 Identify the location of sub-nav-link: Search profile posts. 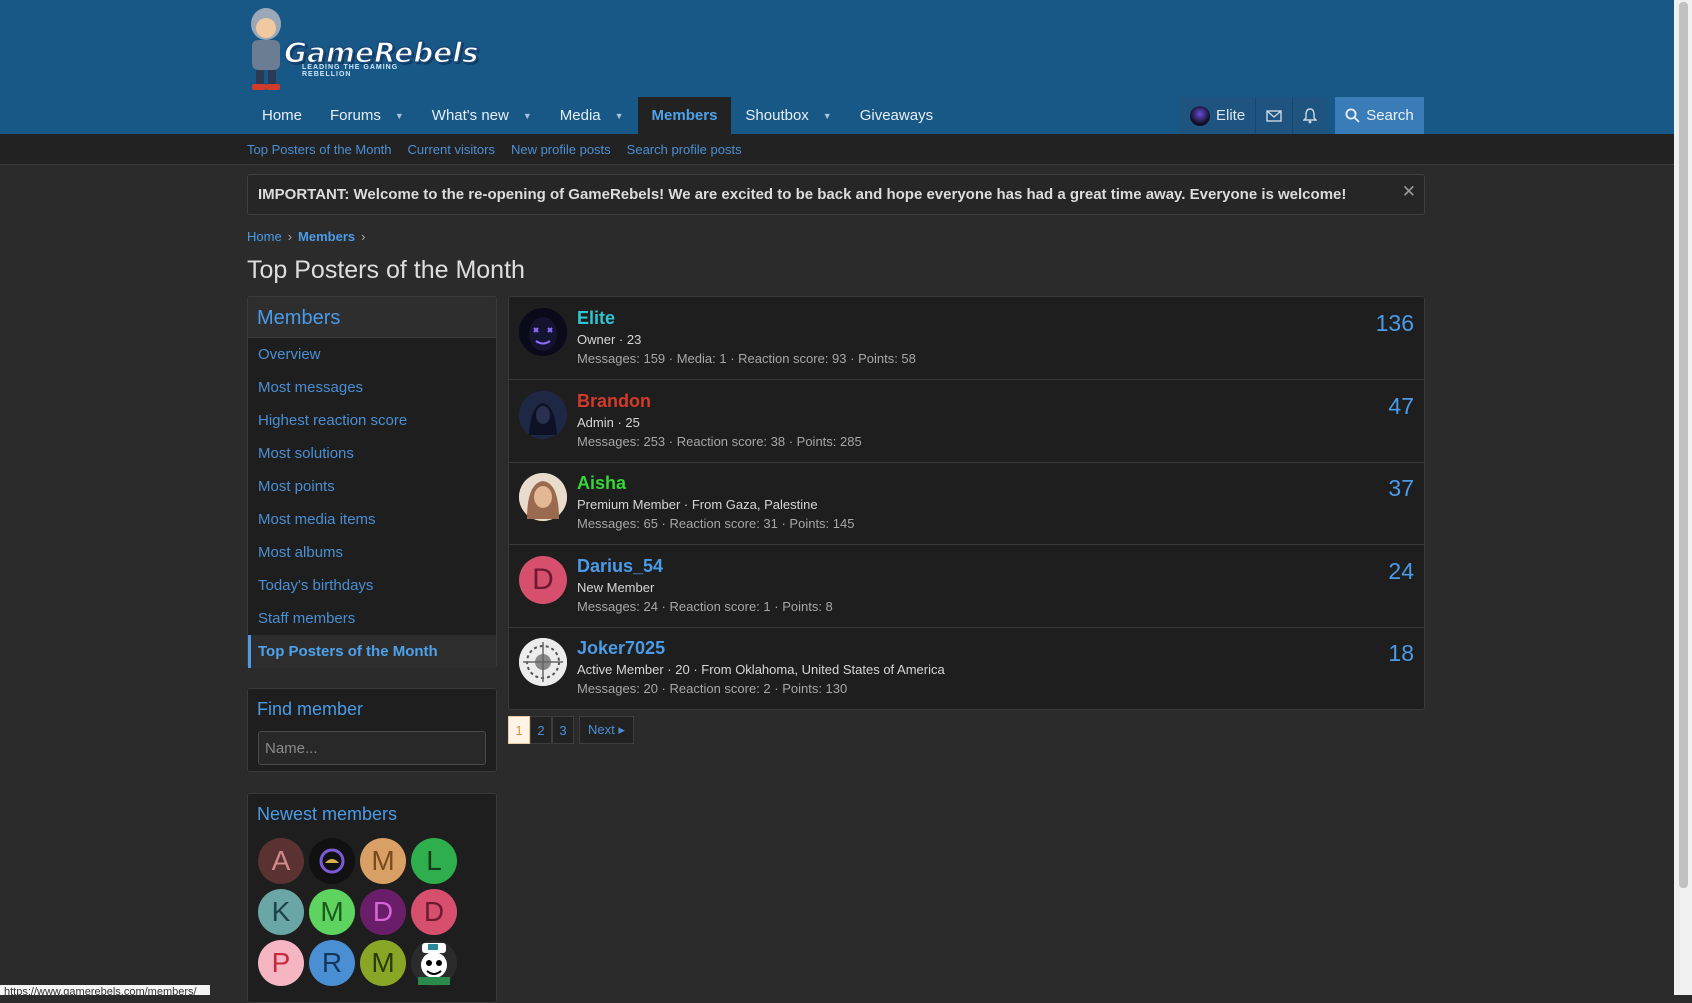
(684, 149).